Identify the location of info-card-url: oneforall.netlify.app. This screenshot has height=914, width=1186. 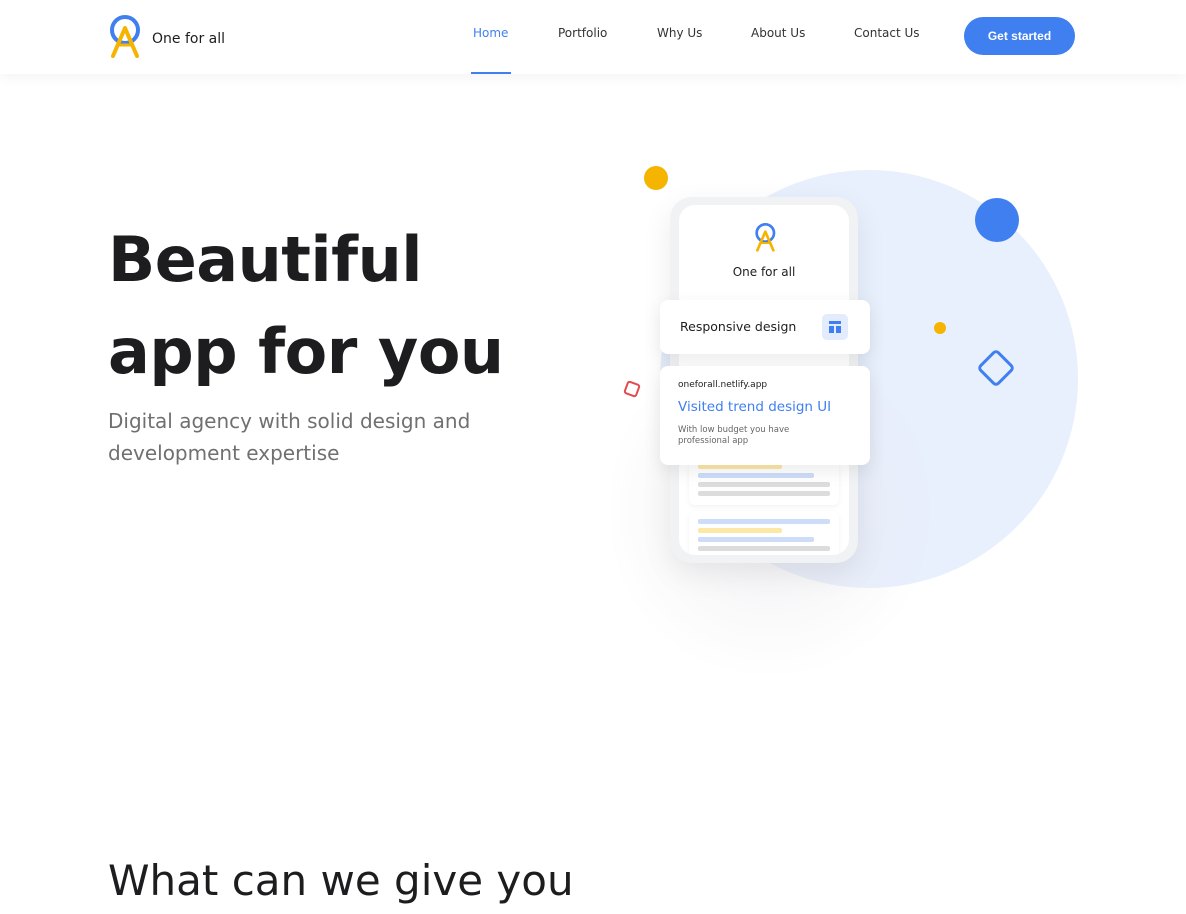
(723, 385).